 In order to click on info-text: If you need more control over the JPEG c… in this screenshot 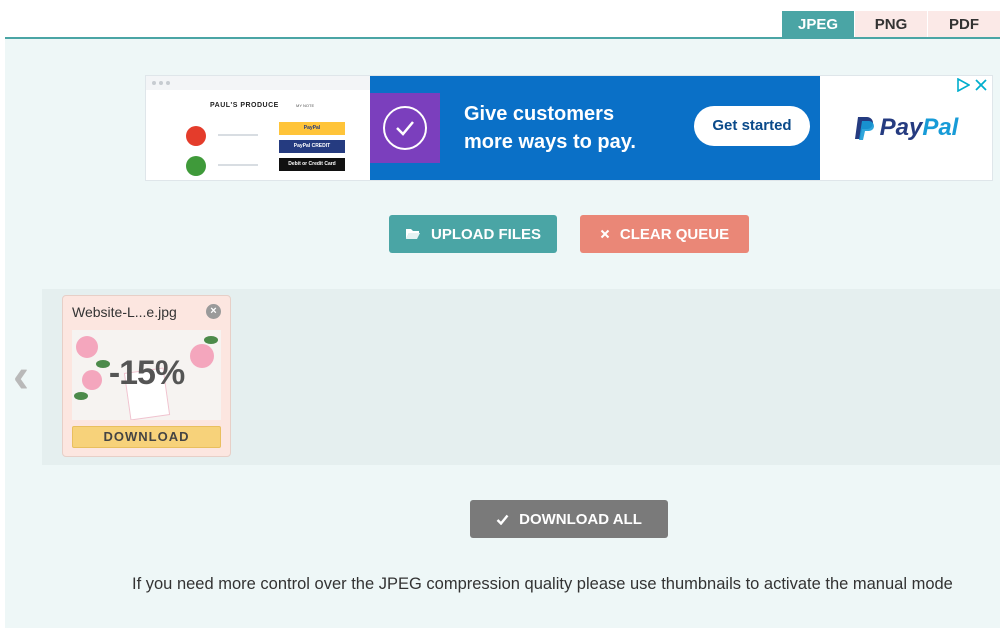, I will do `click(542, 584)`.